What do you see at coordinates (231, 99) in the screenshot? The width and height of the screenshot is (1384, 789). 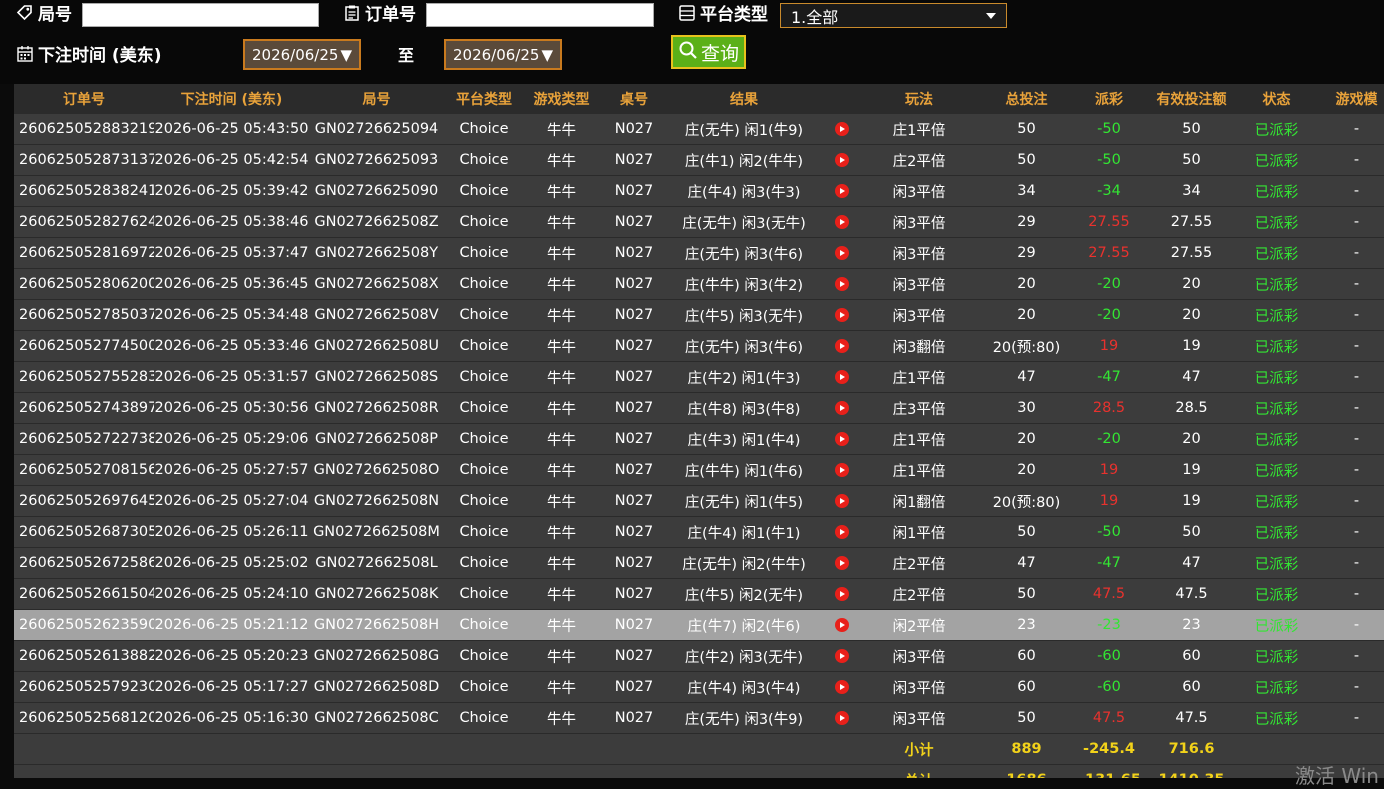 I see `column-header: 下注时间 (美东)` at bounding box center [231, 99].